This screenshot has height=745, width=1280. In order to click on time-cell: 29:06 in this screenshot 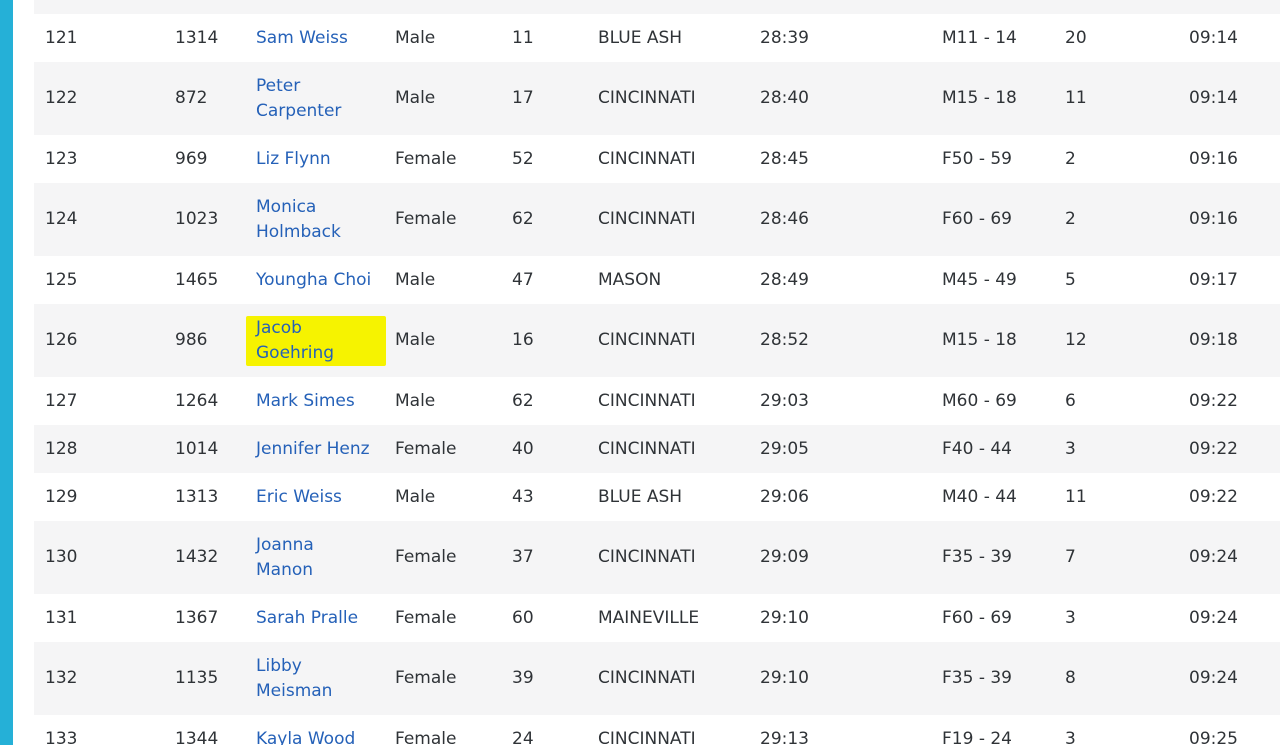, I will do `click(784, 496)`.